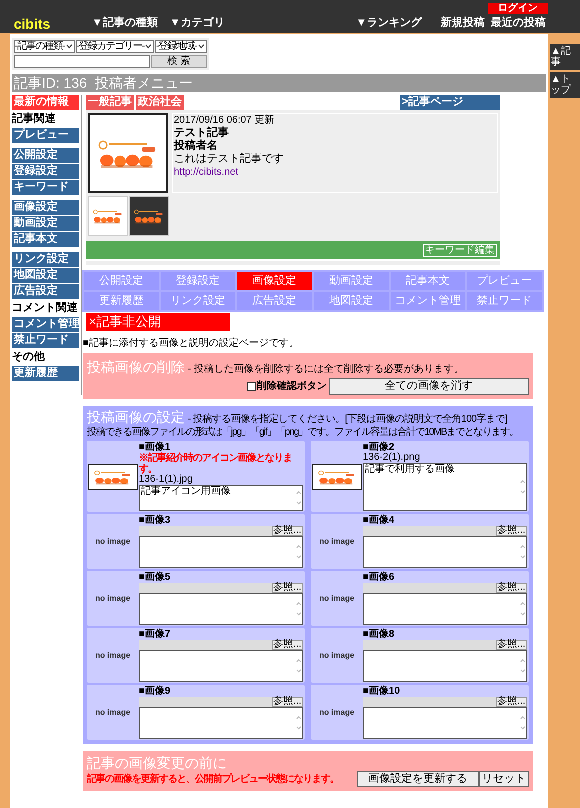 This screenshot has height=808, width=580. I want to click on filter-dropdown: -登録地域-, so click(181, 46).